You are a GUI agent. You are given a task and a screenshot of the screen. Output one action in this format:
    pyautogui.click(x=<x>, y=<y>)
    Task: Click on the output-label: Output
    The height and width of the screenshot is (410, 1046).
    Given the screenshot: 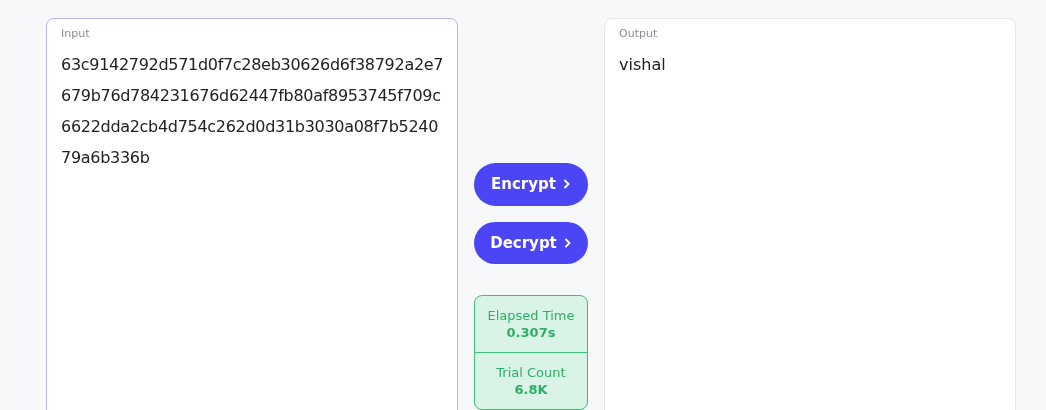 What is the action you would take?
    pyautogui.click(x=638, y=33)
    